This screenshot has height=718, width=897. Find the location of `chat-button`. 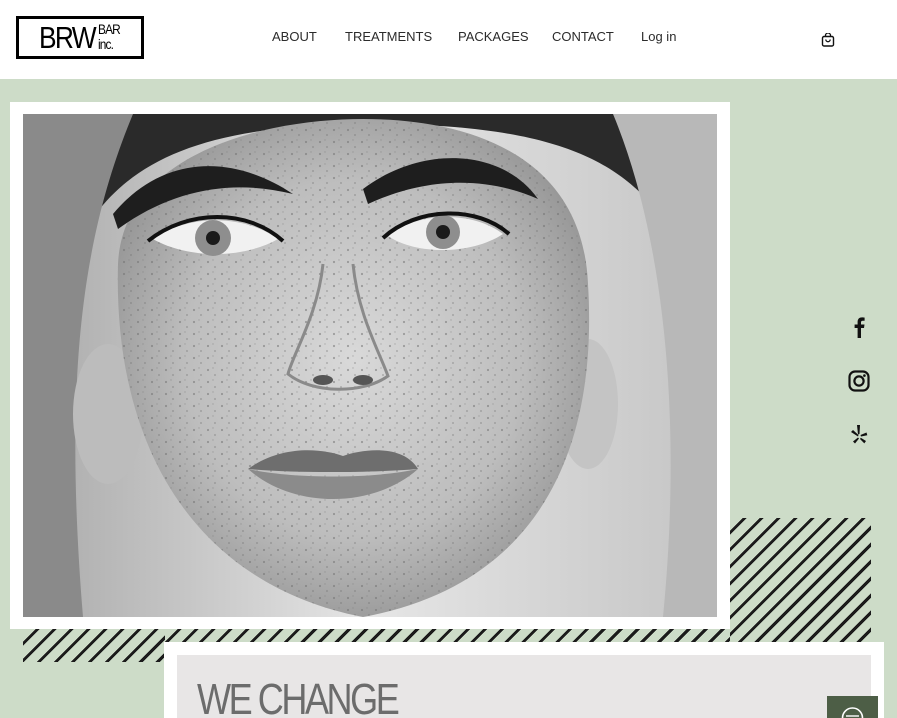

chat-button is located at coordinates (852, 707).